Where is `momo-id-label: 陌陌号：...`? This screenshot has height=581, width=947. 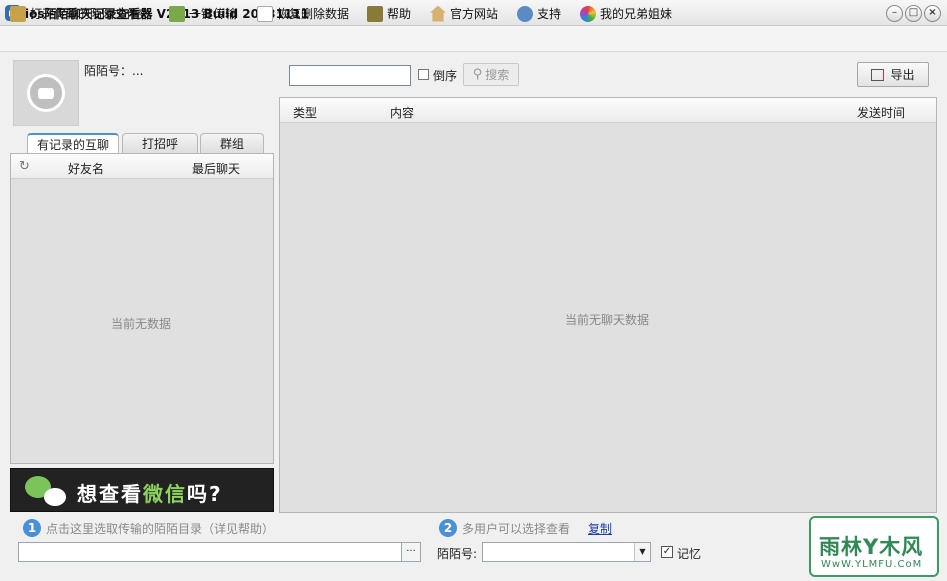
momo-id-label: 陌陌号：... is located at coordinates (114, 71).